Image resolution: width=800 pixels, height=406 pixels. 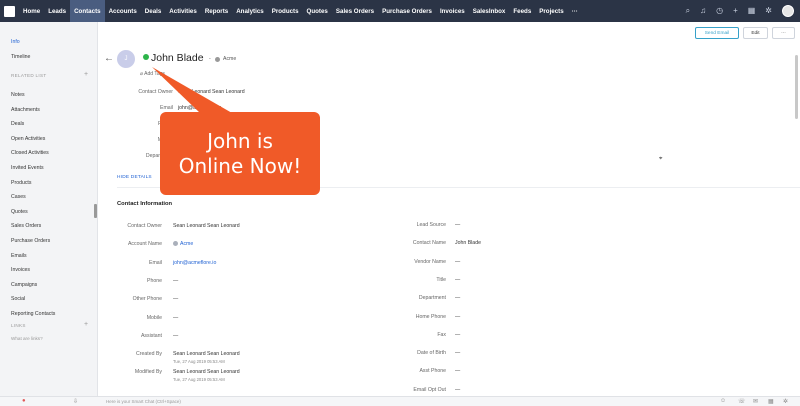 I want to click on sidebar-item-timeline: Timeline, so click(x=20, y=57).